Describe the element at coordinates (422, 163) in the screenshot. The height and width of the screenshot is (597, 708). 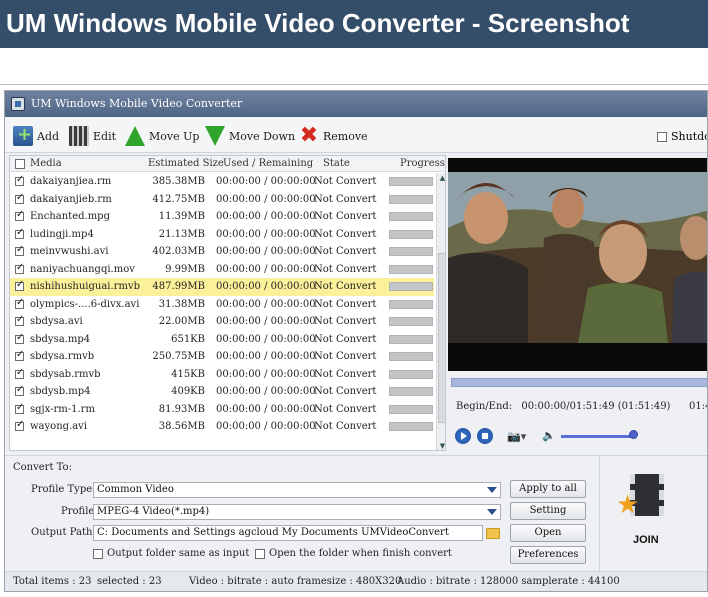
I see `col-progress: Progress` at that location.